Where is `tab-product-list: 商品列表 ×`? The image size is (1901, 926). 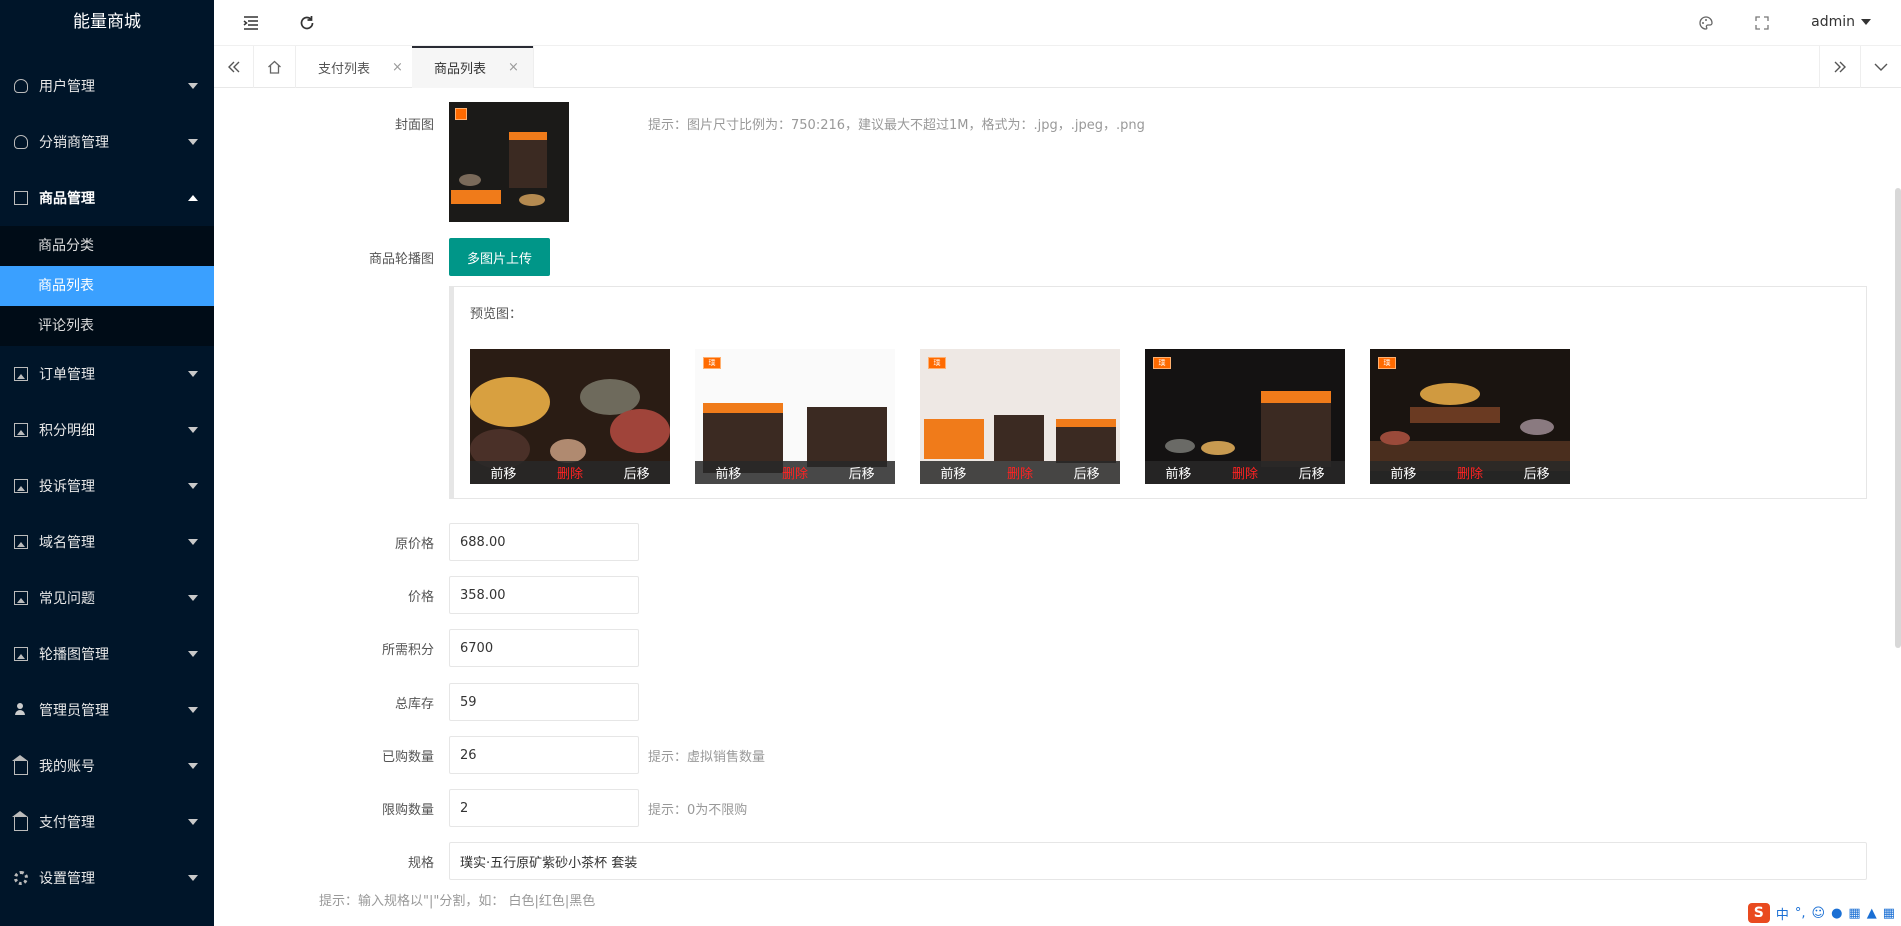
tab-product-list: 商品列表 × is located at coordinates (473, 67).